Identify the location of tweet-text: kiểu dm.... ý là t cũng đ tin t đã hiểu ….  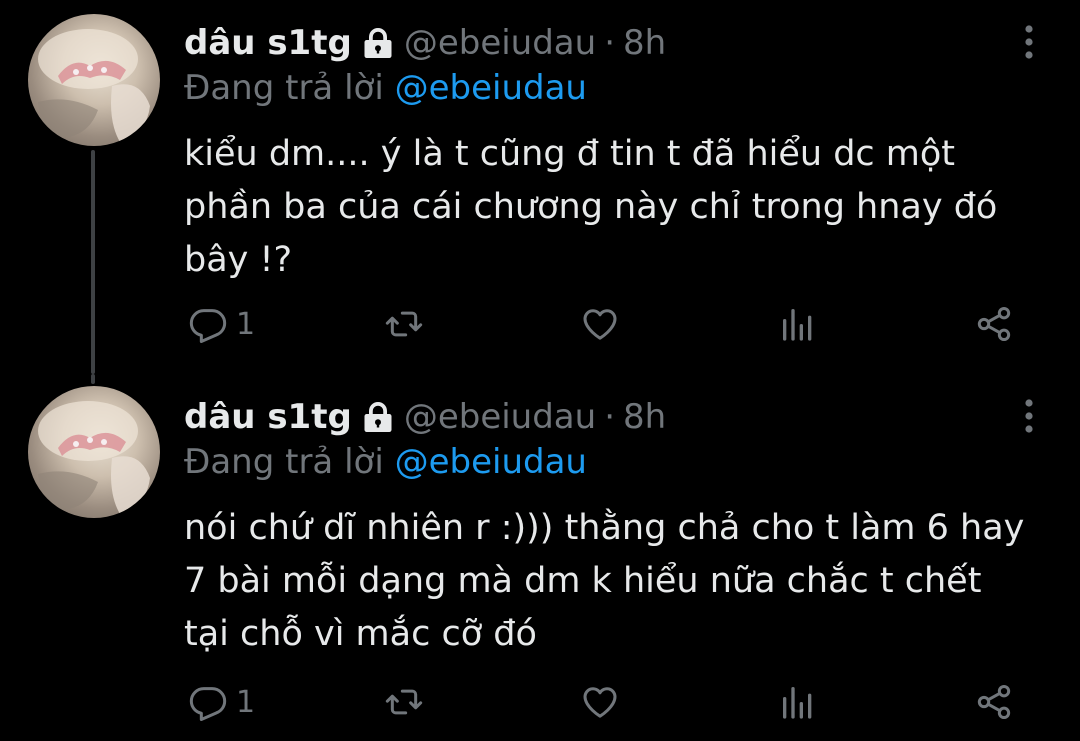
(591, 207).